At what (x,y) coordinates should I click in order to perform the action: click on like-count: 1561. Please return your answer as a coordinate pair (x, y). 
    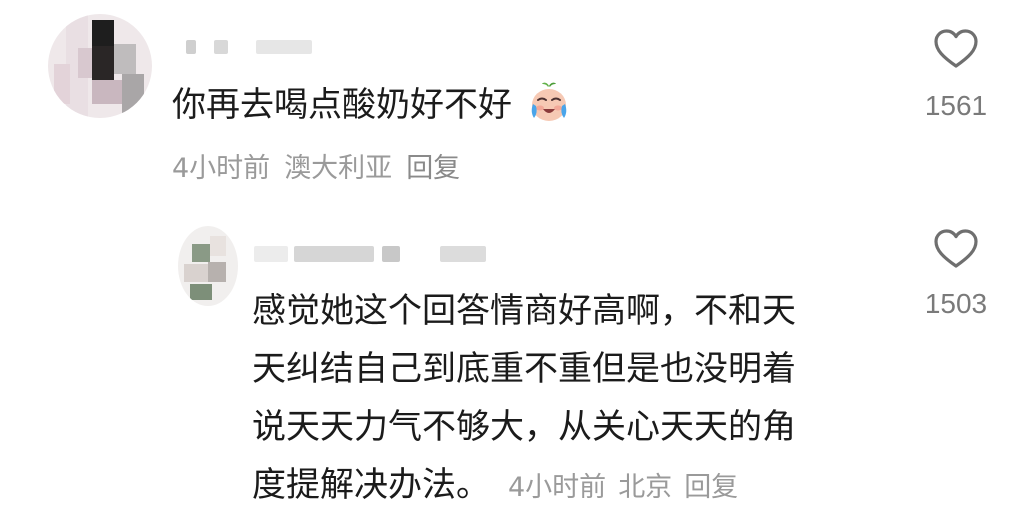
    Looking at the image, I should click on (956, 105).